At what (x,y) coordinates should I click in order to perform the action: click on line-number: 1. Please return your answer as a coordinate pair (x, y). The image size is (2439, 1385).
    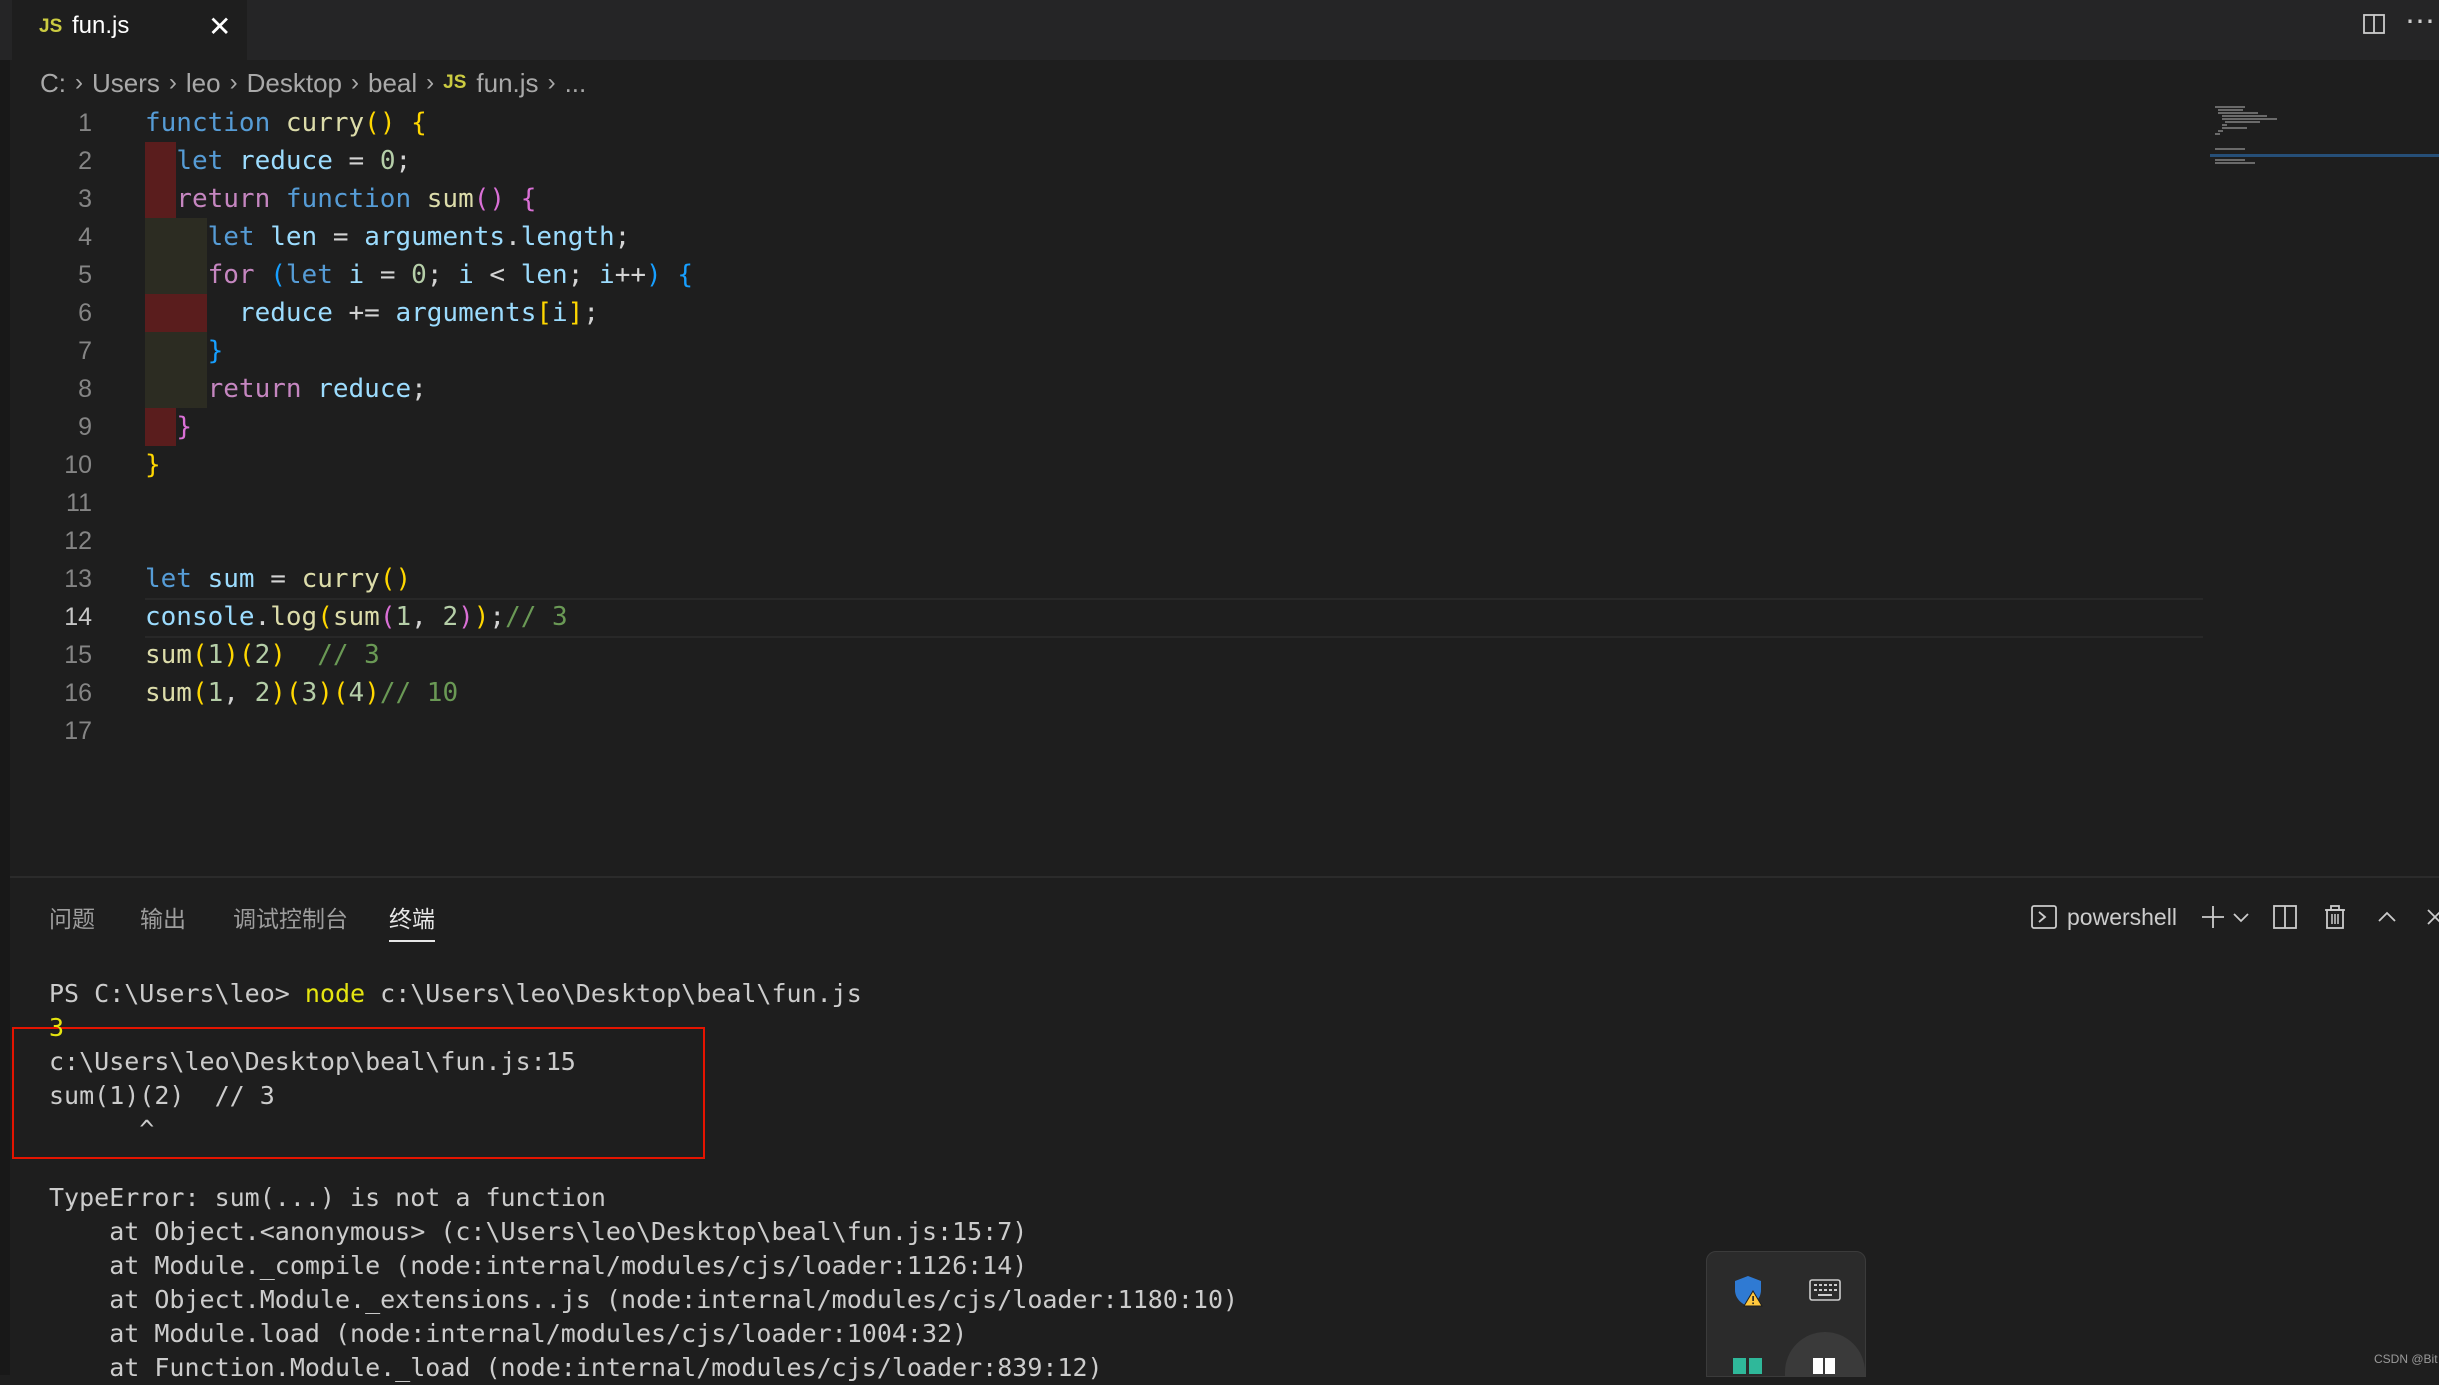
    Looking at the image, I should click on (85, 123).